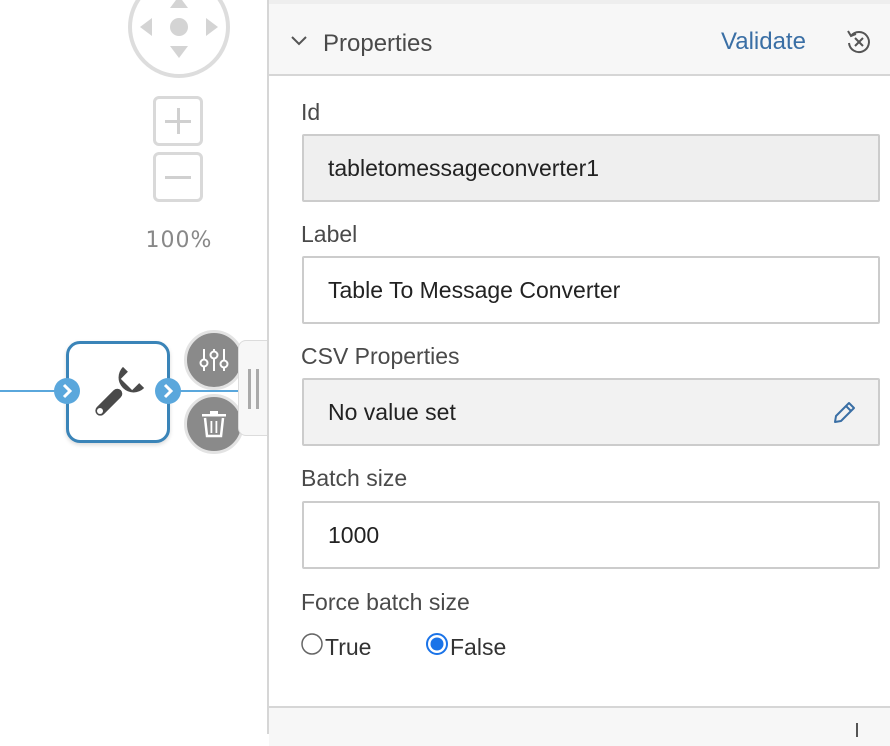 This screenshot has height=746, width=890. Describe the element at coordinates (208, 391) in the screenshot. I see `outgoing-connection` at that location.